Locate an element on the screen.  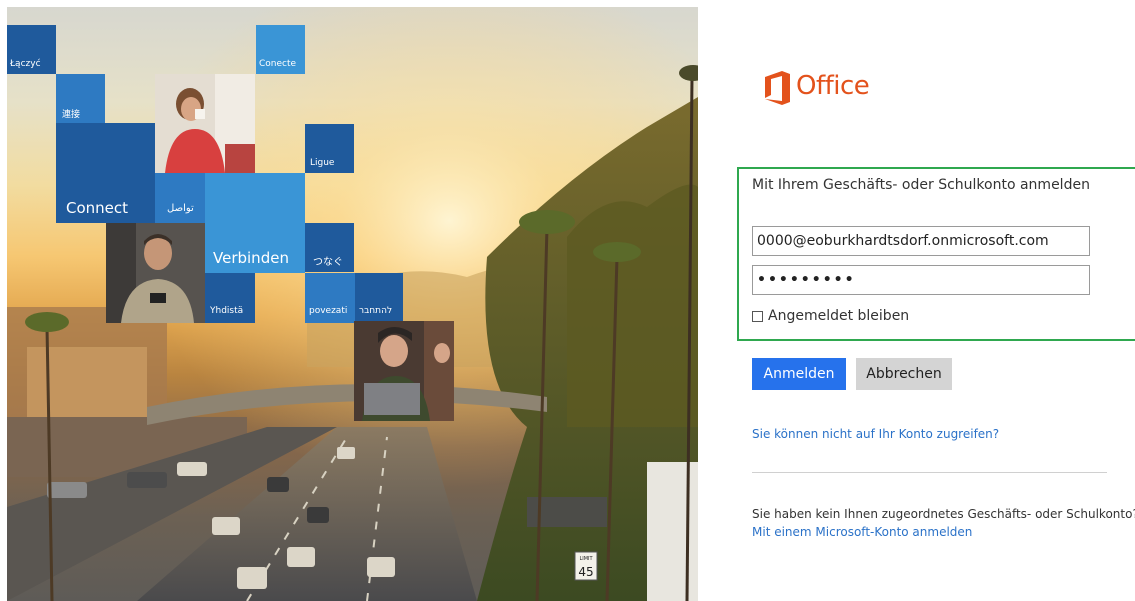
tile-word-laczyc: Łączyć is located at coordinates (25, 64).